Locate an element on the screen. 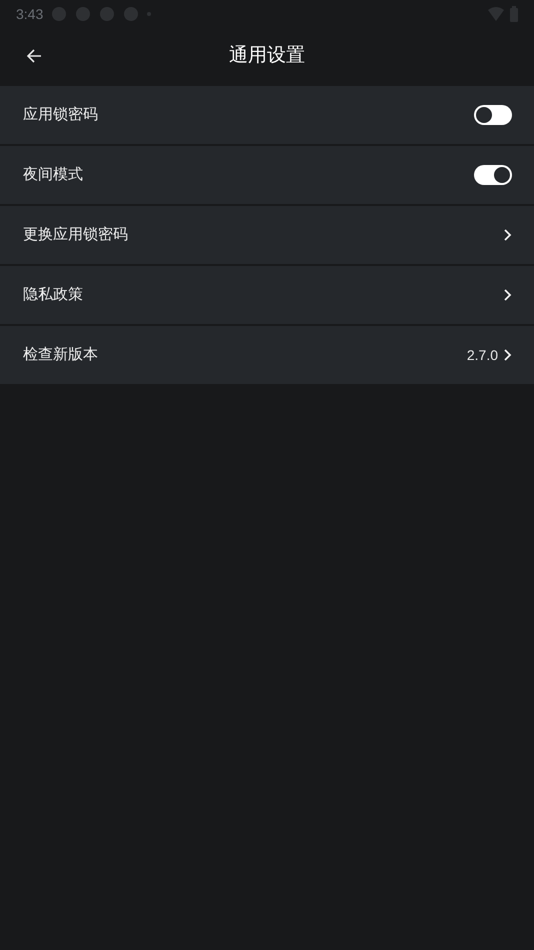  page-title: 通用设置 is located at coordinates (267, 56).